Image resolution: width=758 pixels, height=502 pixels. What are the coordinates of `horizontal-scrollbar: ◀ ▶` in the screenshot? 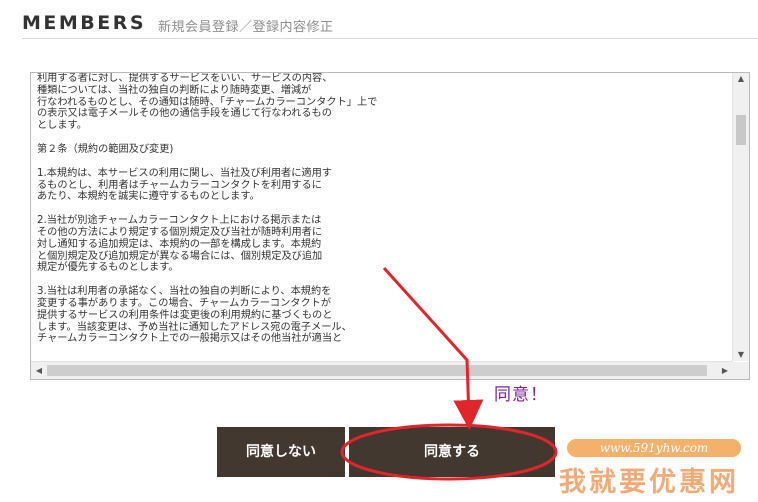 It's located at (382, 370).